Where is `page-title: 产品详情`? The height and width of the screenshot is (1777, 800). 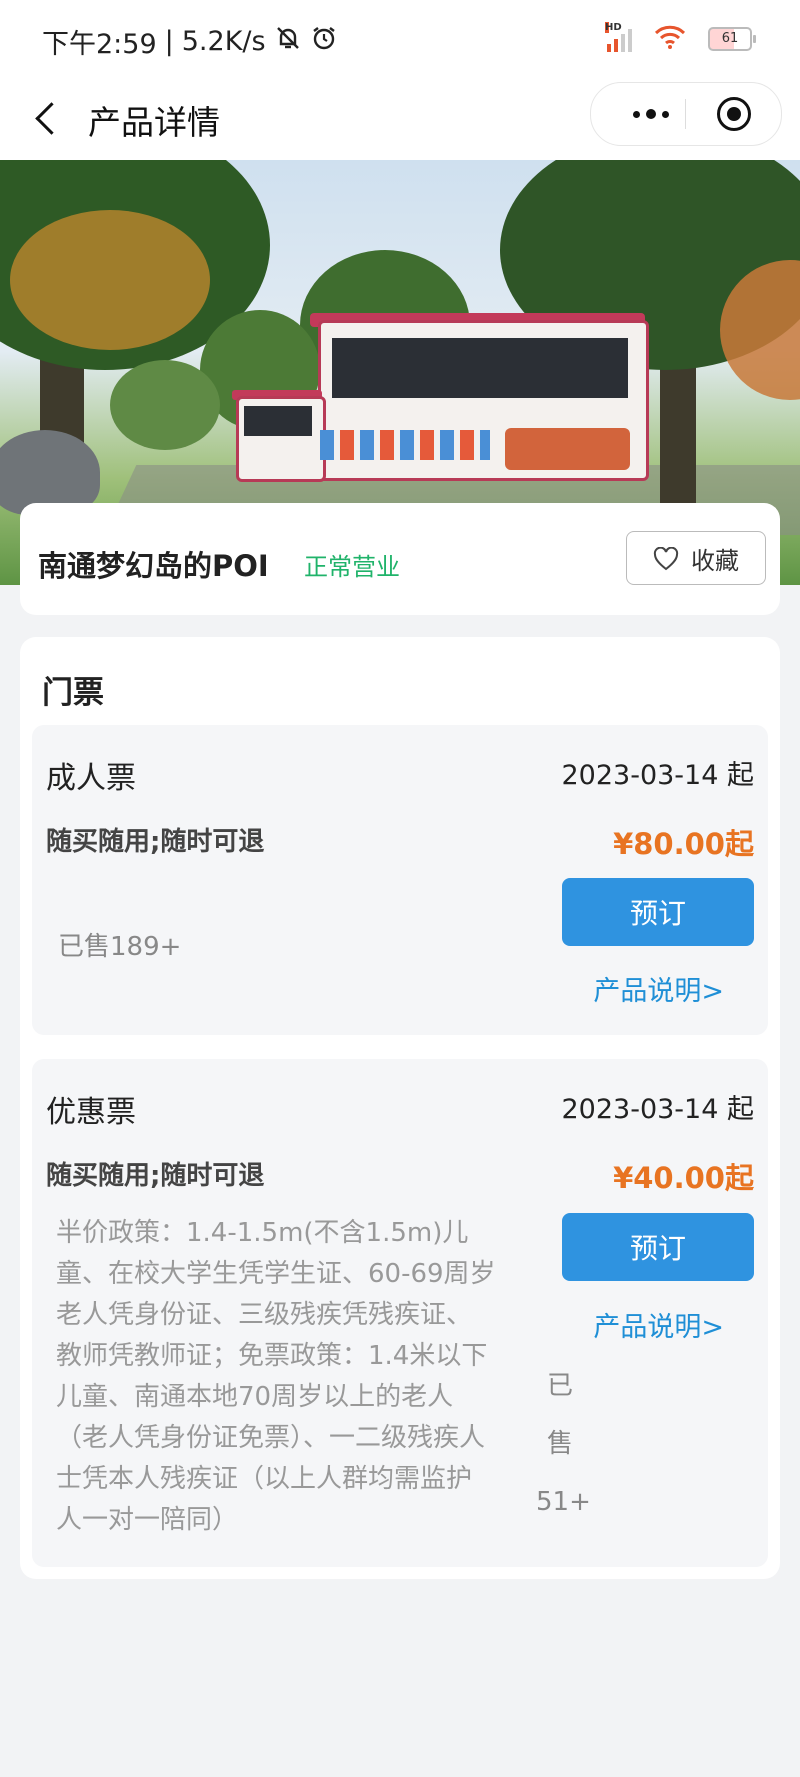 page-title: 产品详情 is located at coordinates (154, 122).